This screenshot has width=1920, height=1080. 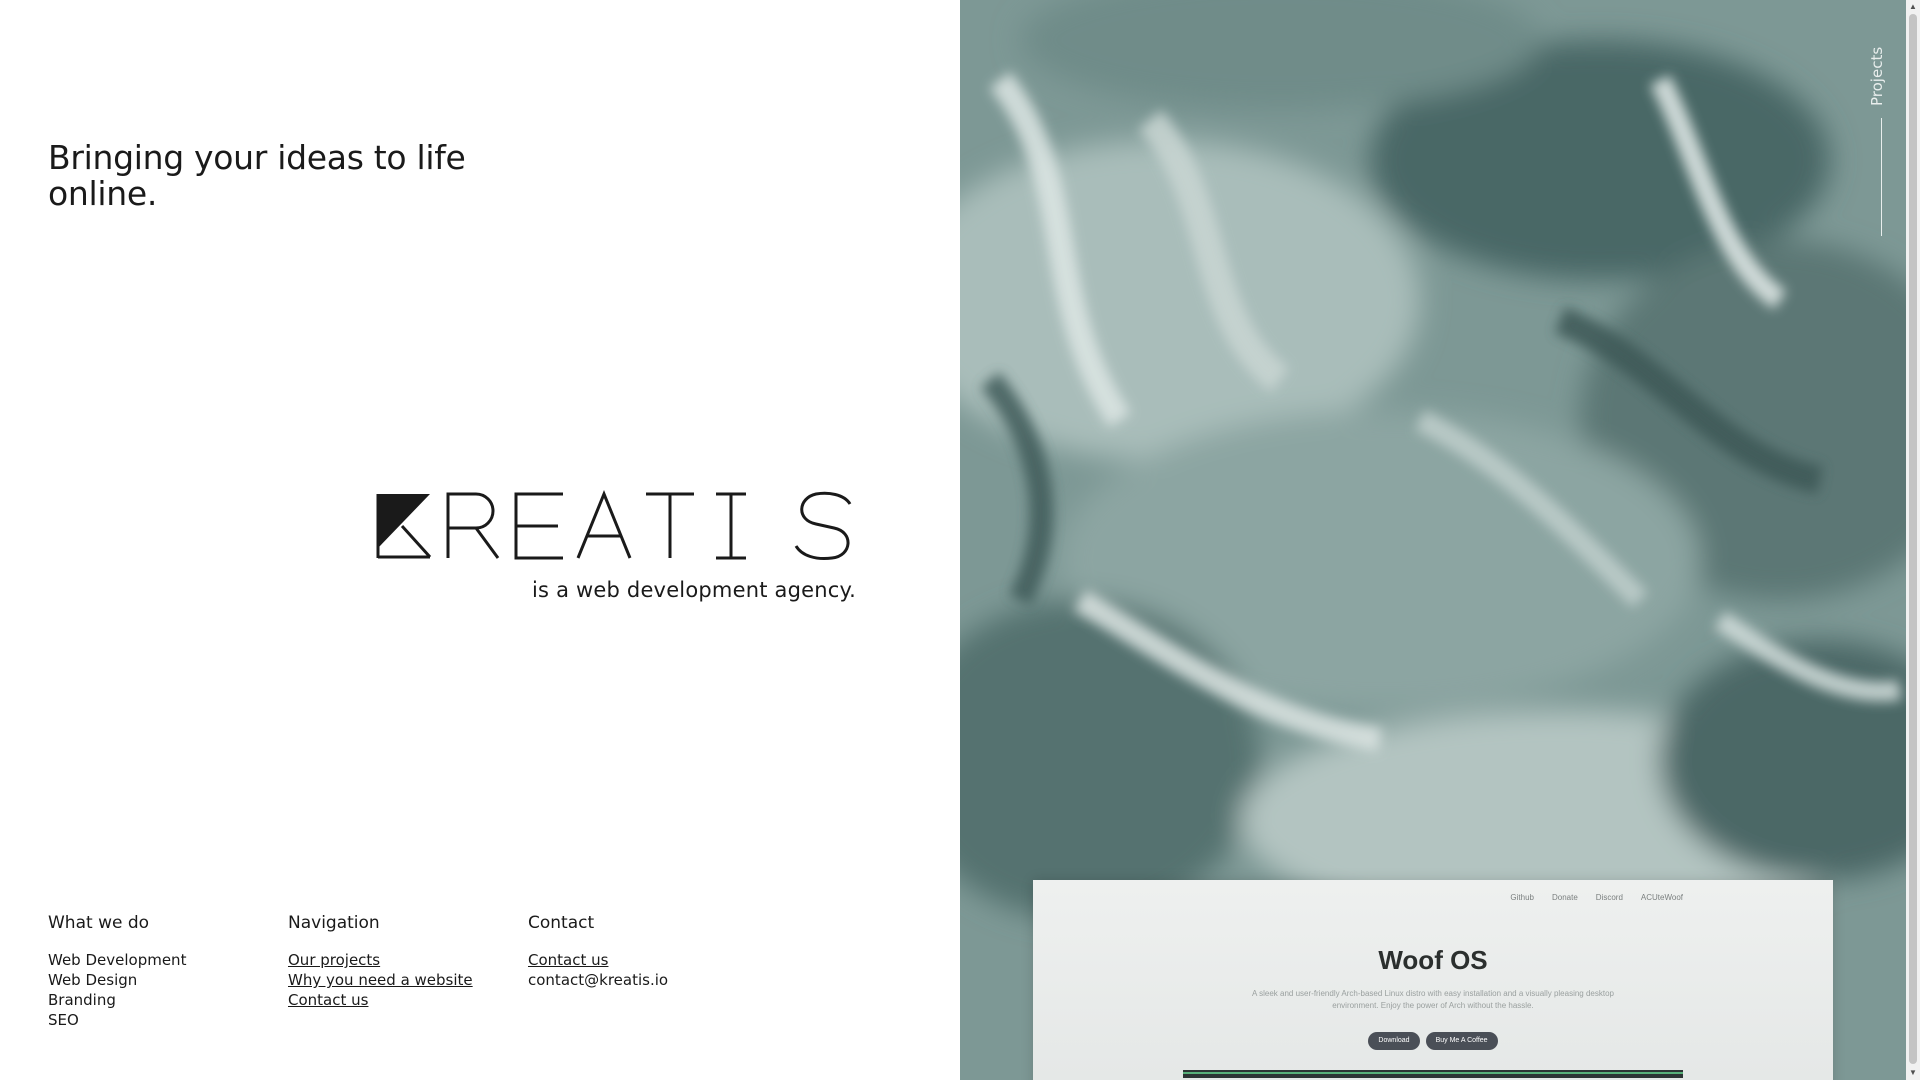 What do you see at coordinates (1913, 7) in the screenshot?
I see `scroll-up-icon: ▲` at bounding box center [1913, 7].